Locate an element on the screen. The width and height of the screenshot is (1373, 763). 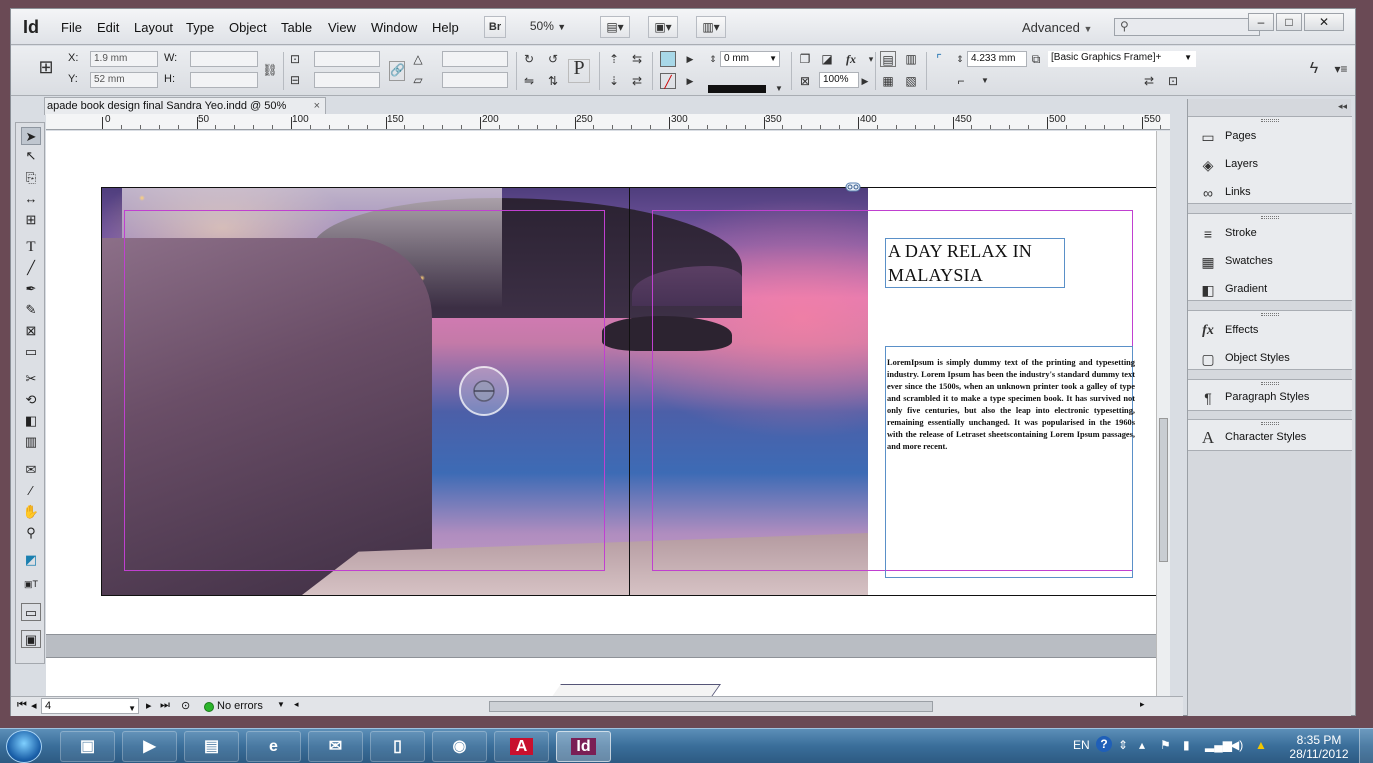
drop-shadow-icon: ❐ is located at coordinates (805, 59).